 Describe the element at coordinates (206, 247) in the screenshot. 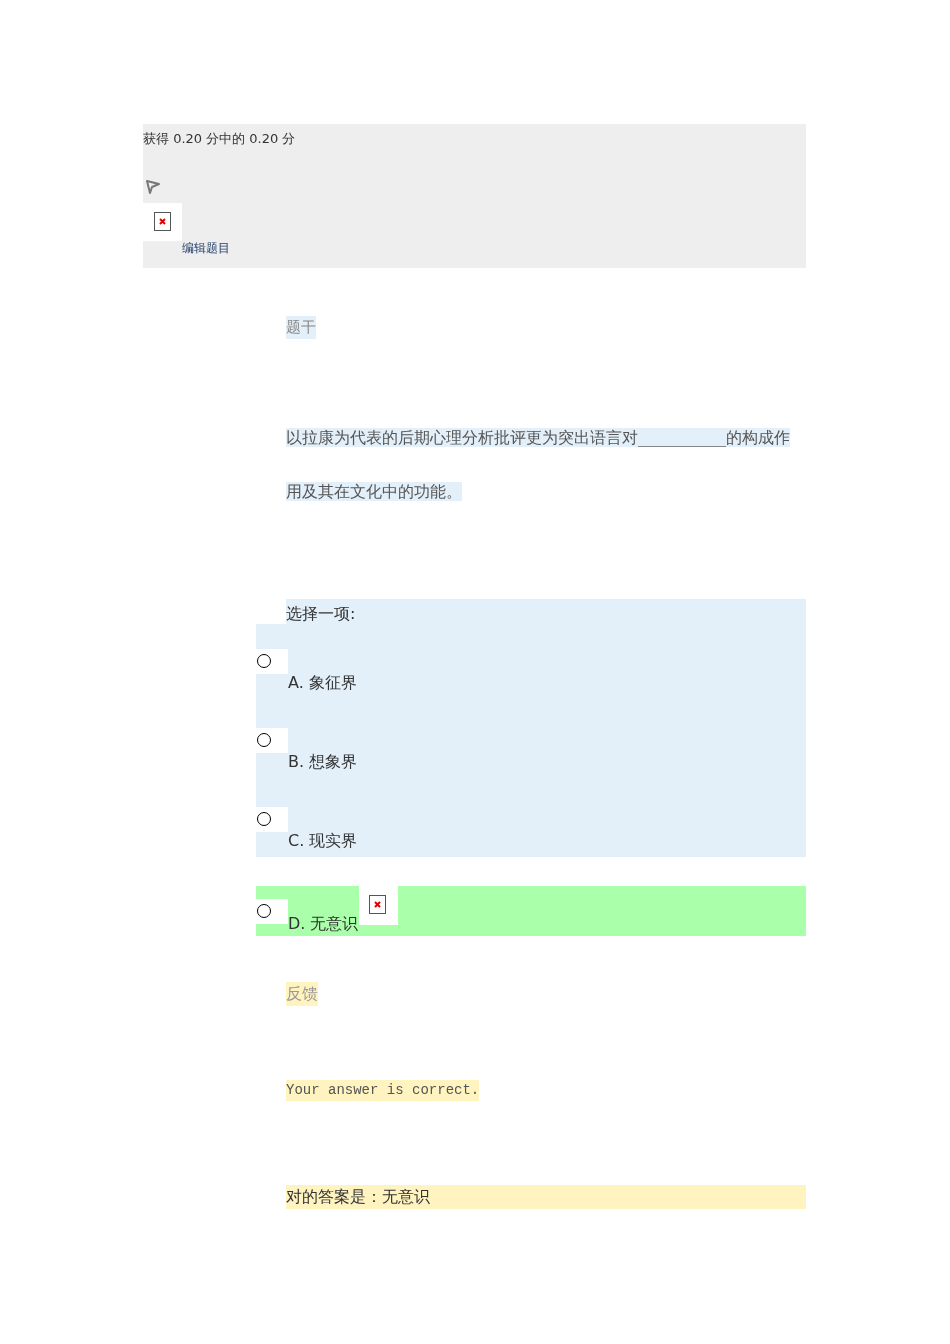

I see `edit-question-link: 编辑题目` at that location.